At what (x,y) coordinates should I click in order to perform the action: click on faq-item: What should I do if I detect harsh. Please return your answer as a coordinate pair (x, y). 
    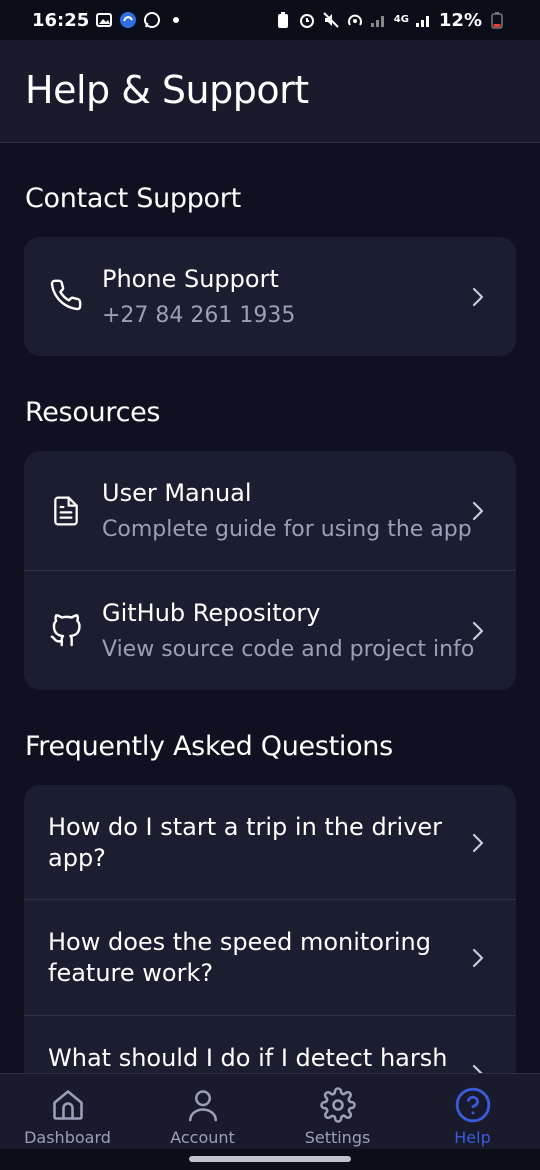
    Looking at the image, I should click on (270, 1044).